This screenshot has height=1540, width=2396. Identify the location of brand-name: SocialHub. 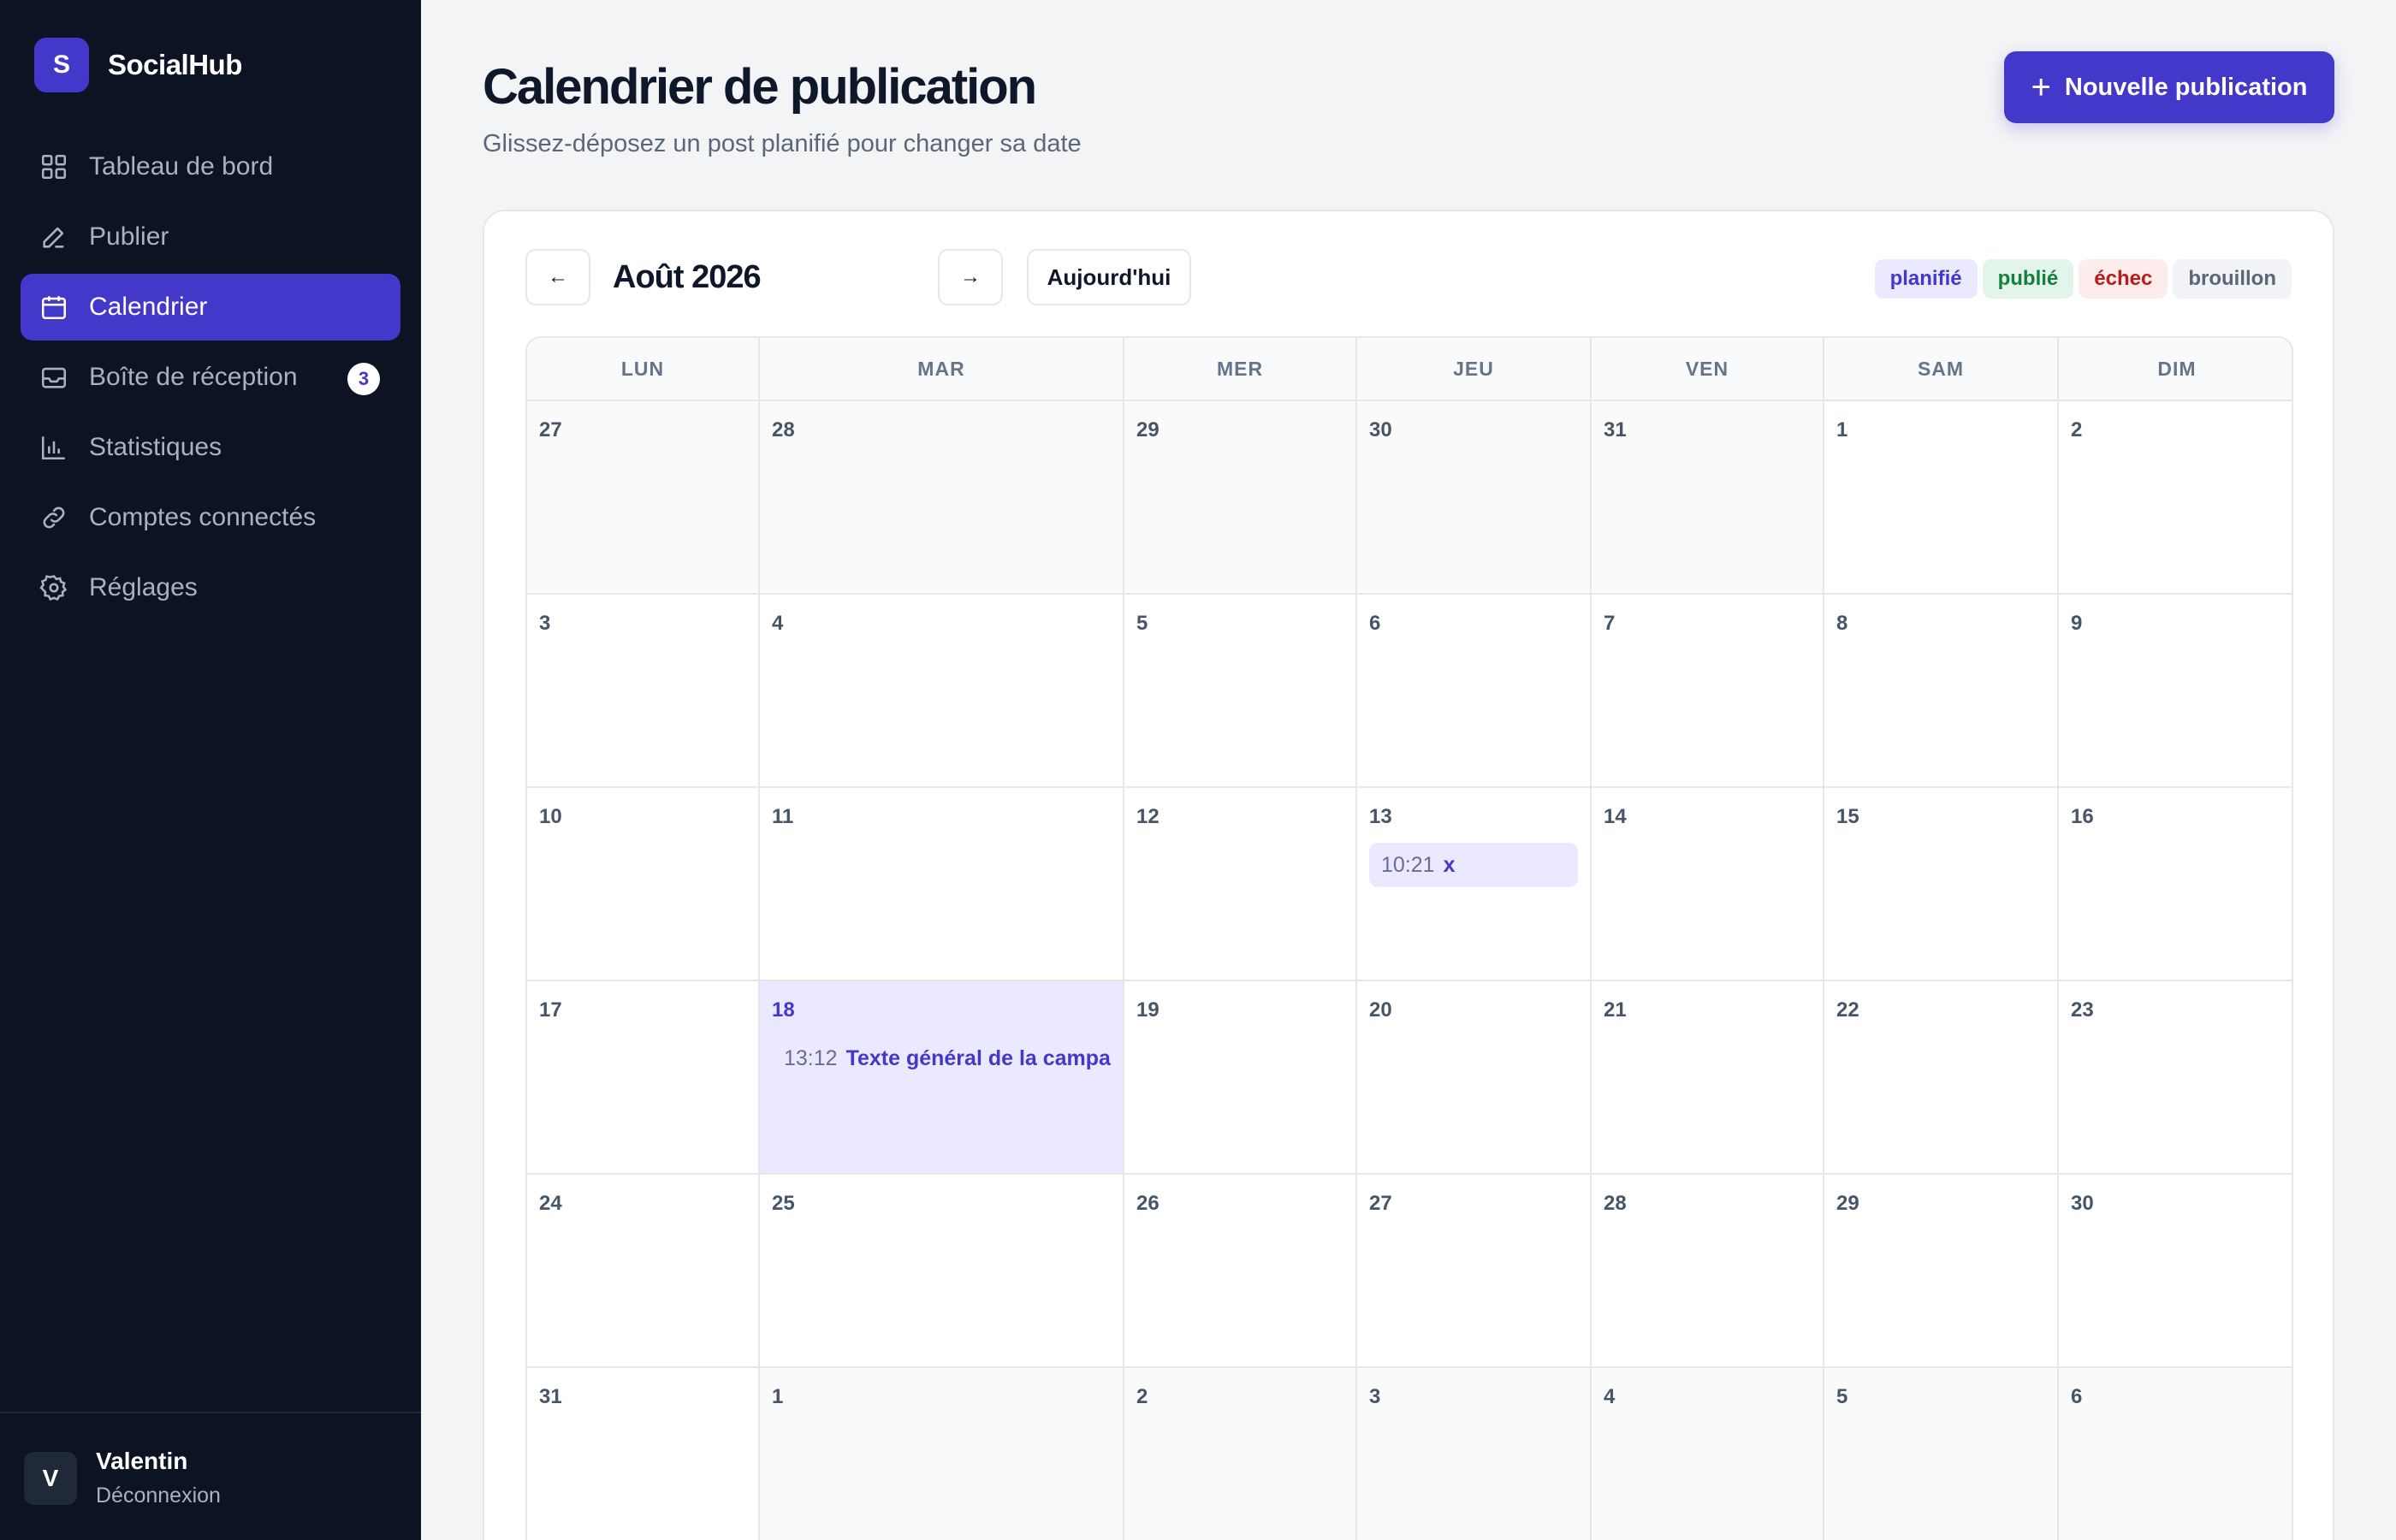
(175, 64).